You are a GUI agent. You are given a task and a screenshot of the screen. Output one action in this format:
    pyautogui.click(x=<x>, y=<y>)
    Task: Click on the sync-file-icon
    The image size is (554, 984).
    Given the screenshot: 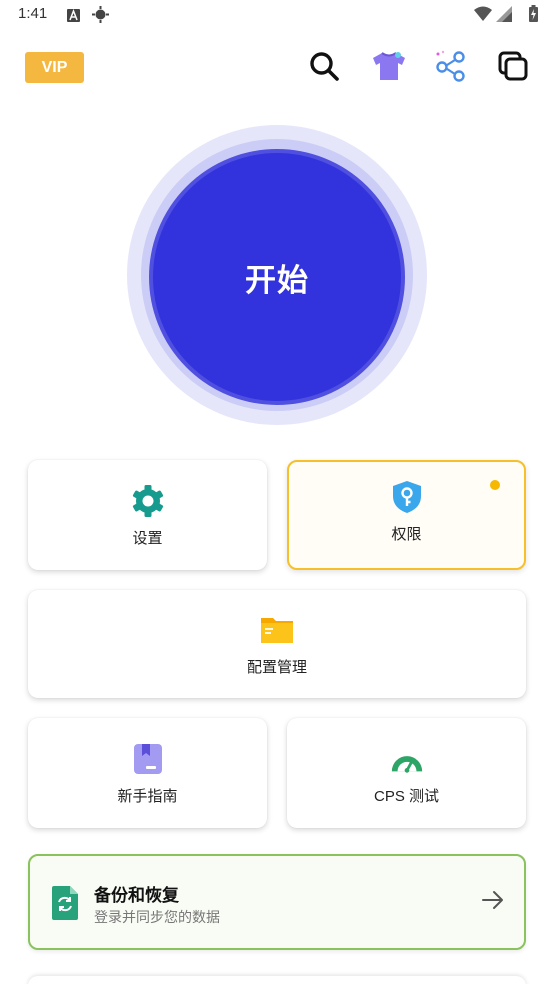 What is the action you would take?
    pyautogui.click(x=65, y=905)
    